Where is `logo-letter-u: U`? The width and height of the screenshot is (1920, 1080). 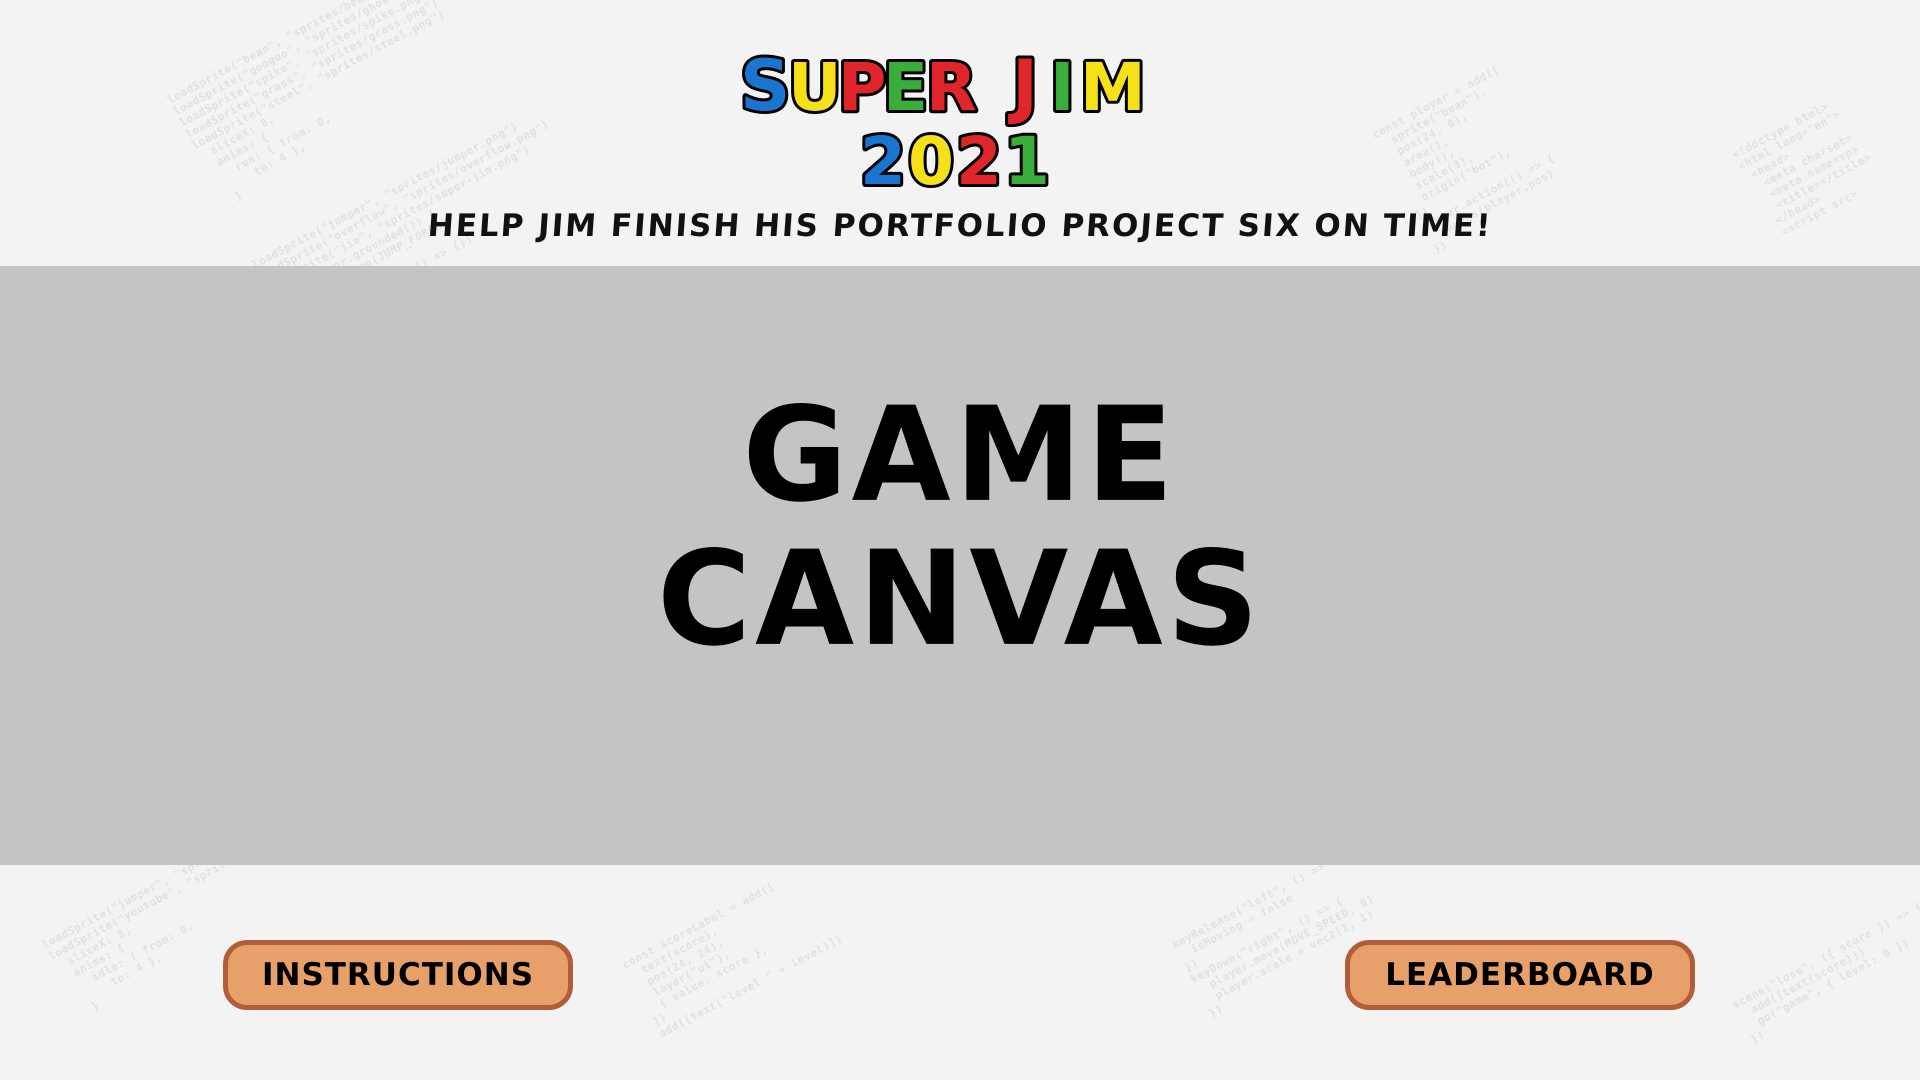
logo-letter-u: U is located at coordinates (815, 87).